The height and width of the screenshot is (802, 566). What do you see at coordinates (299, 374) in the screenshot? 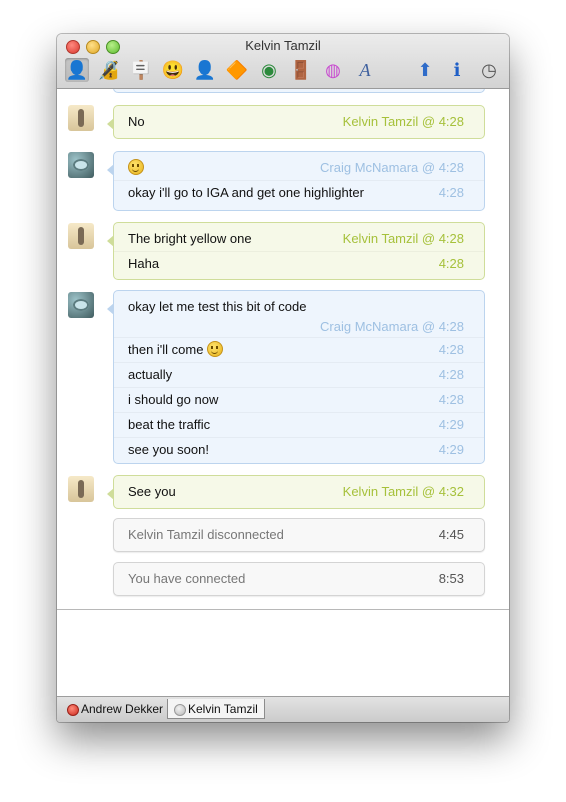
I see `message-row: actually 4:28` at bounding box center [299, 374].